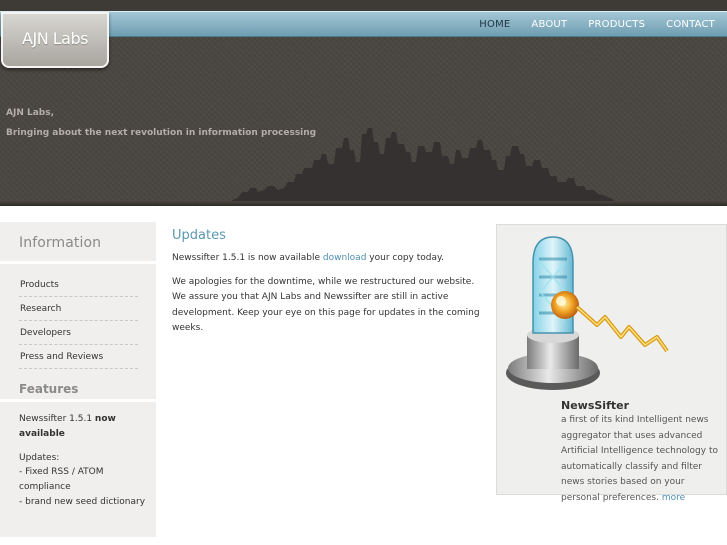 Image resolution: width=727 pixels, height=545 pixels. What do you see at coordinates (61, 480) in the screenshot?
I see `features-update-item: - Fixed RSS / ATOM compliance` at bounding box center [61, 480].